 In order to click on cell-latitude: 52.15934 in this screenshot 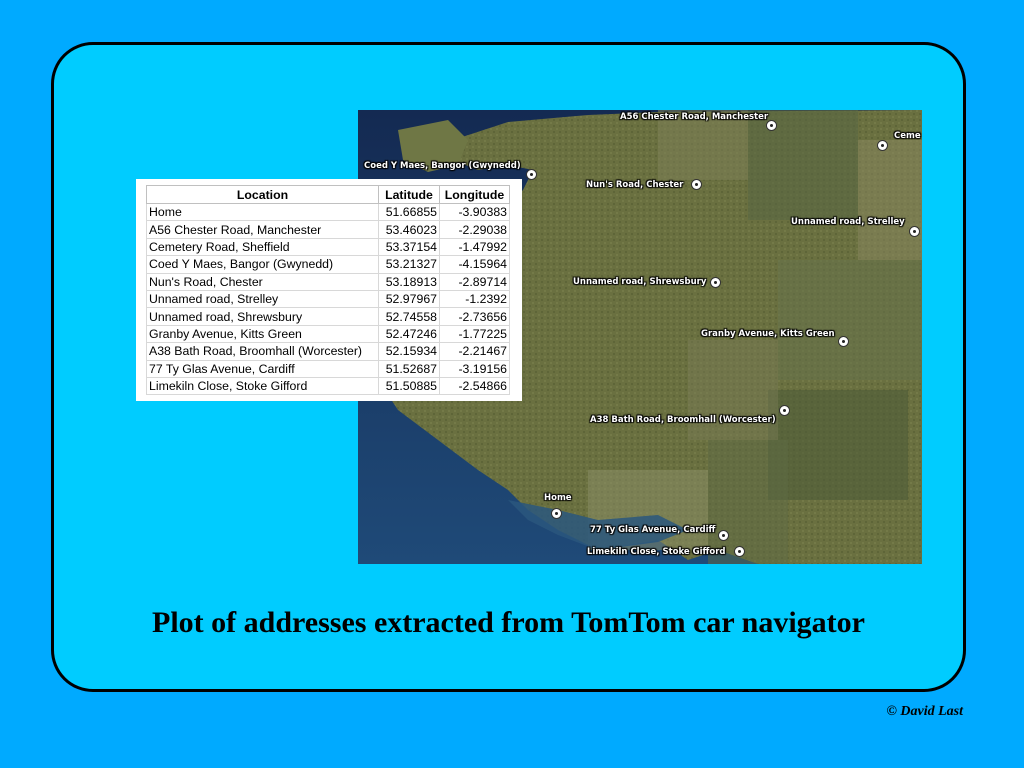, I will do `click(409, 351)`.